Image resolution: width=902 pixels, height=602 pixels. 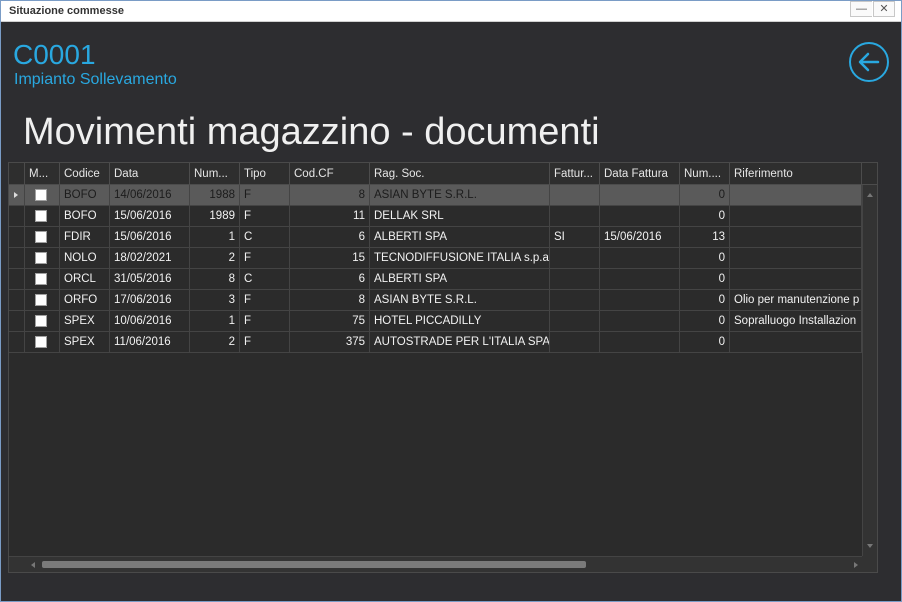 What do you see at coordinates (869, 370) in the screenshot?
I see `vertical-scrollbar` at bounding box center [869, 370].